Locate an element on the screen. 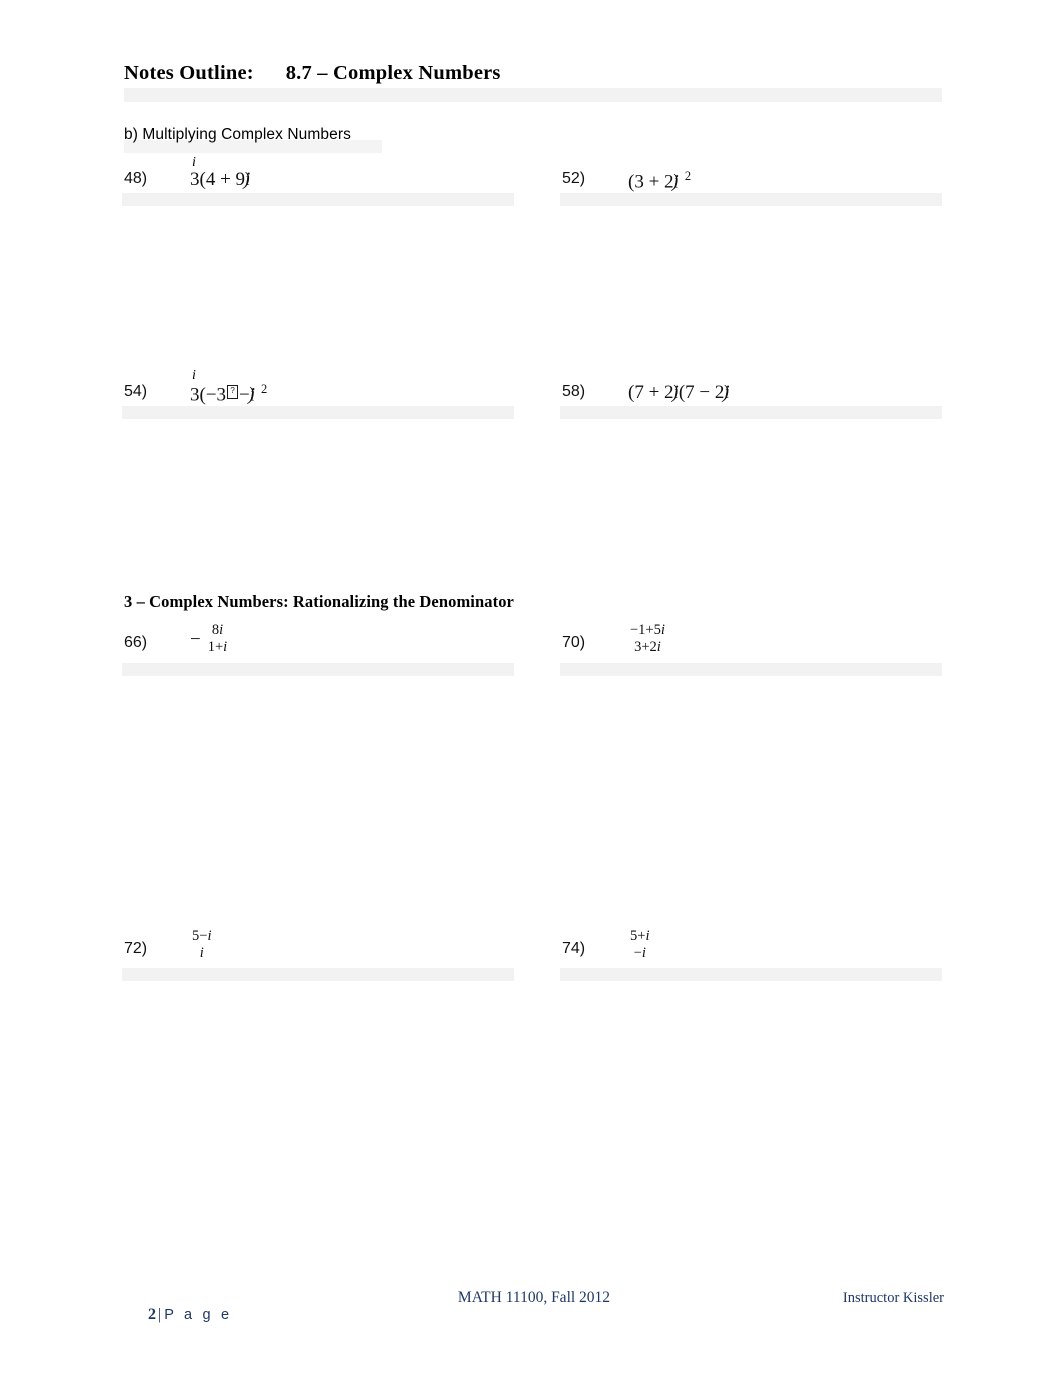 This screenshot has width=1062, height=1376. problem-66-expression: − 8i 1+i is located at coordinates (209, 639).